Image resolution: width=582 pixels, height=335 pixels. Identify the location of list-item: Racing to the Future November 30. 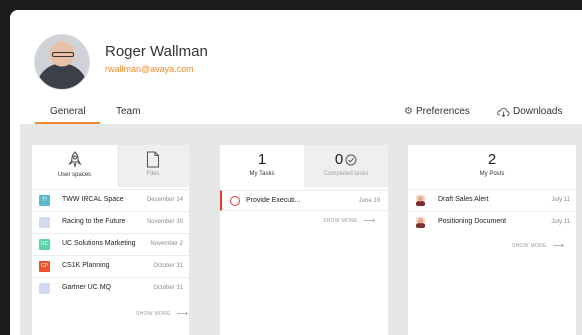
(110, 222).